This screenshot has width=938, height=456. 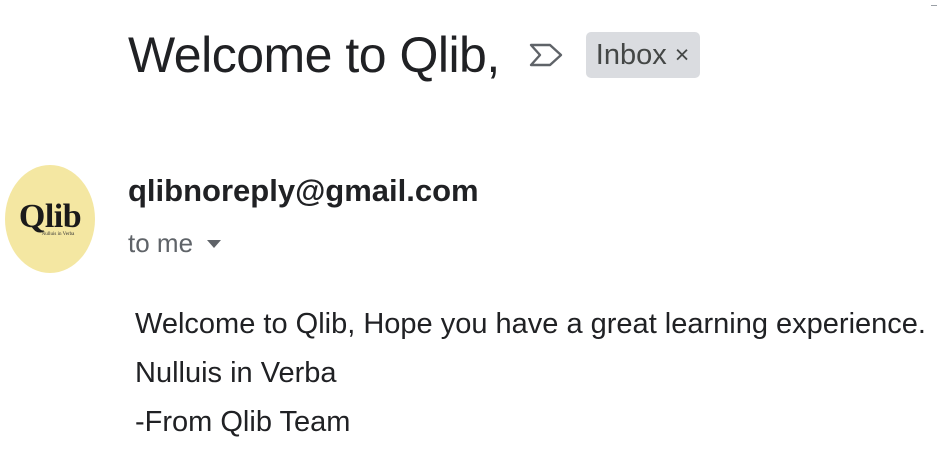 I want to click on inbox-label-text: Inbox, so click(x=631, y=54).